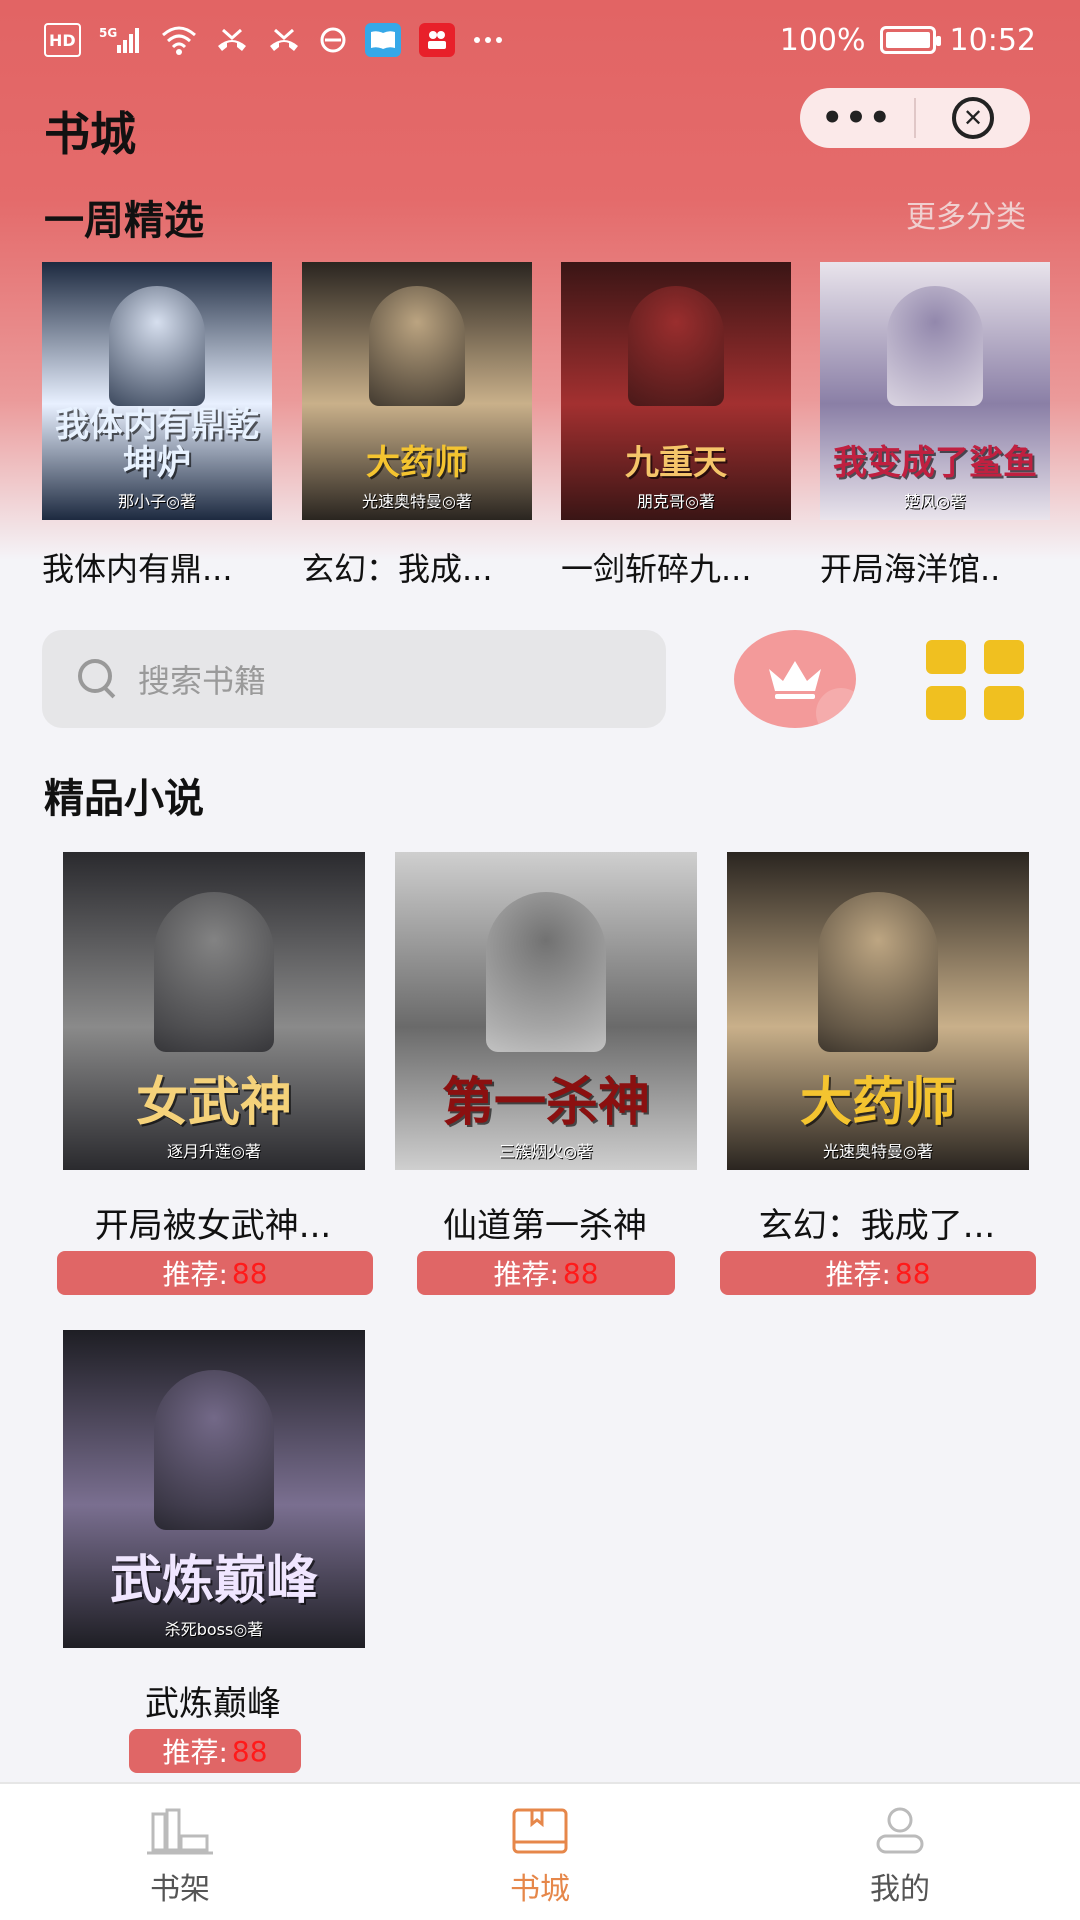 This screenshot has height=1920, width=1080. What do you see at coordinates (488, 40) in the screenshot?
I see `more-dots-icon` at bounding box center [488, 40].